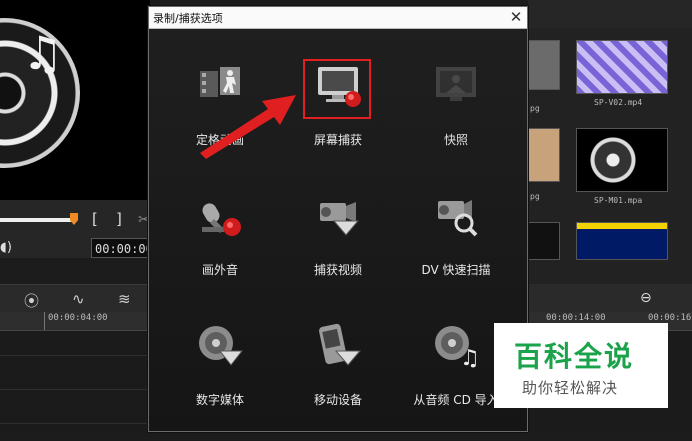 The height and width of the screenshot is (441, 692). I want to click on timeline-tracks, so click(75, 381).